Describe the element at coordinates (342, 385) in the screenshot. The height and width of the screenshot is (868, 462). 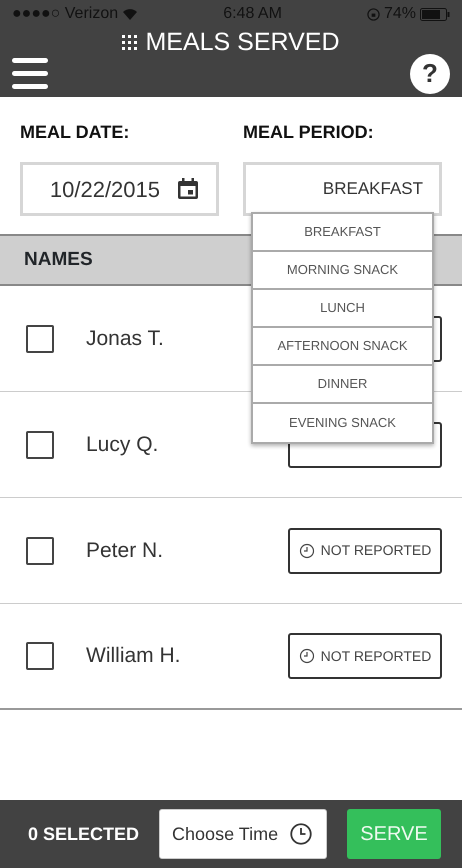
I see `dropdown-option: DINNER` at that location.